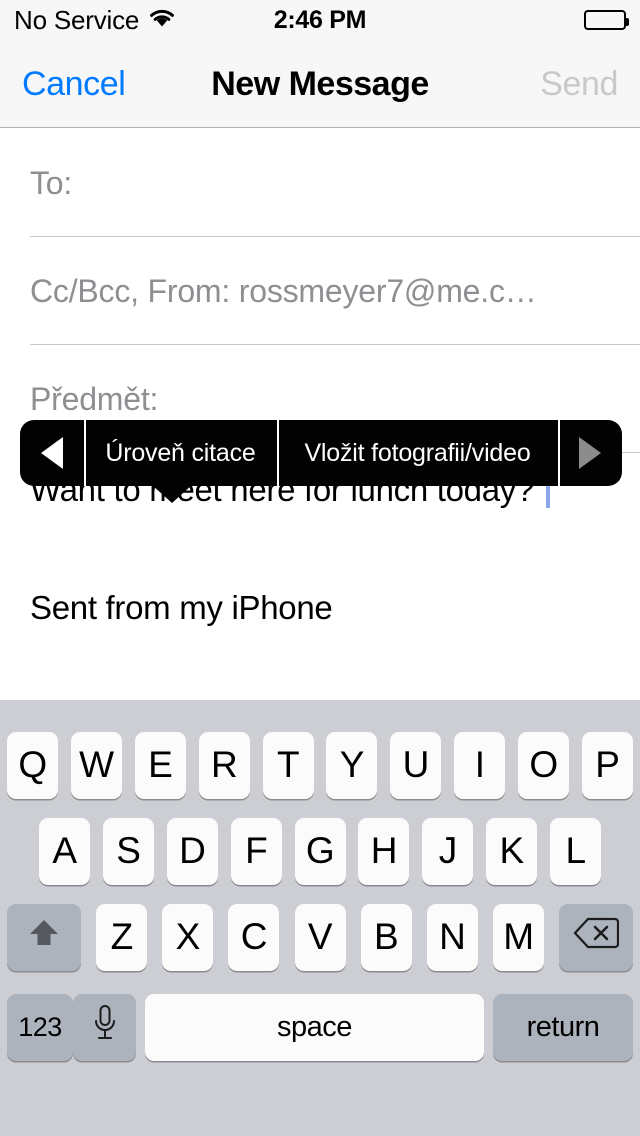 The height and width of the screenshot is (1136, 640). I want to click on key-g: G, so click(320, 851).